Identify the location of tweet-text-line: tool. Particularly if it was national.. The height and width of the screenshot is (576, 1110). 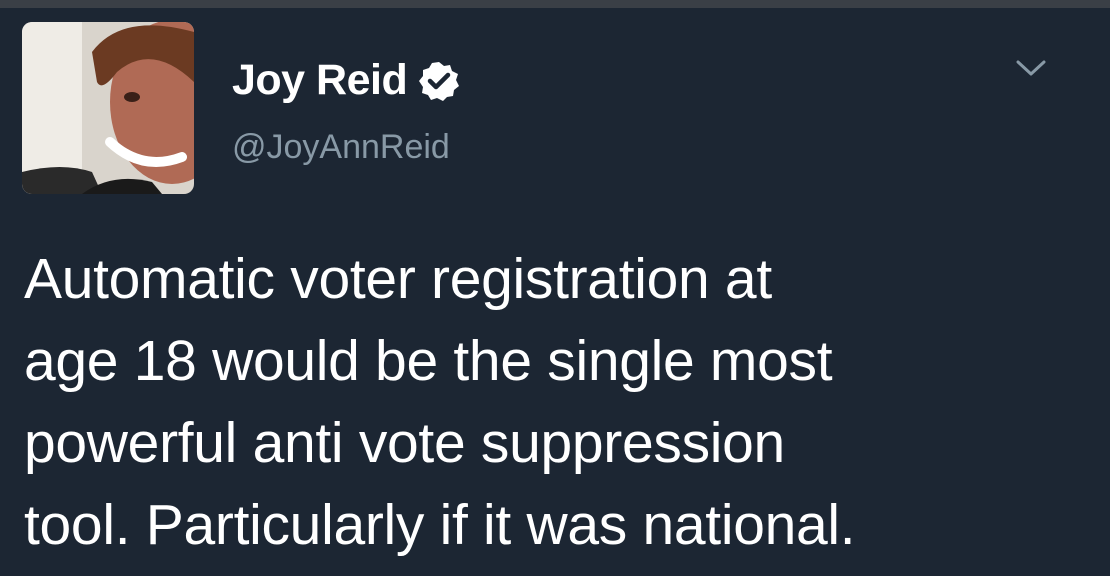
(440, 525).